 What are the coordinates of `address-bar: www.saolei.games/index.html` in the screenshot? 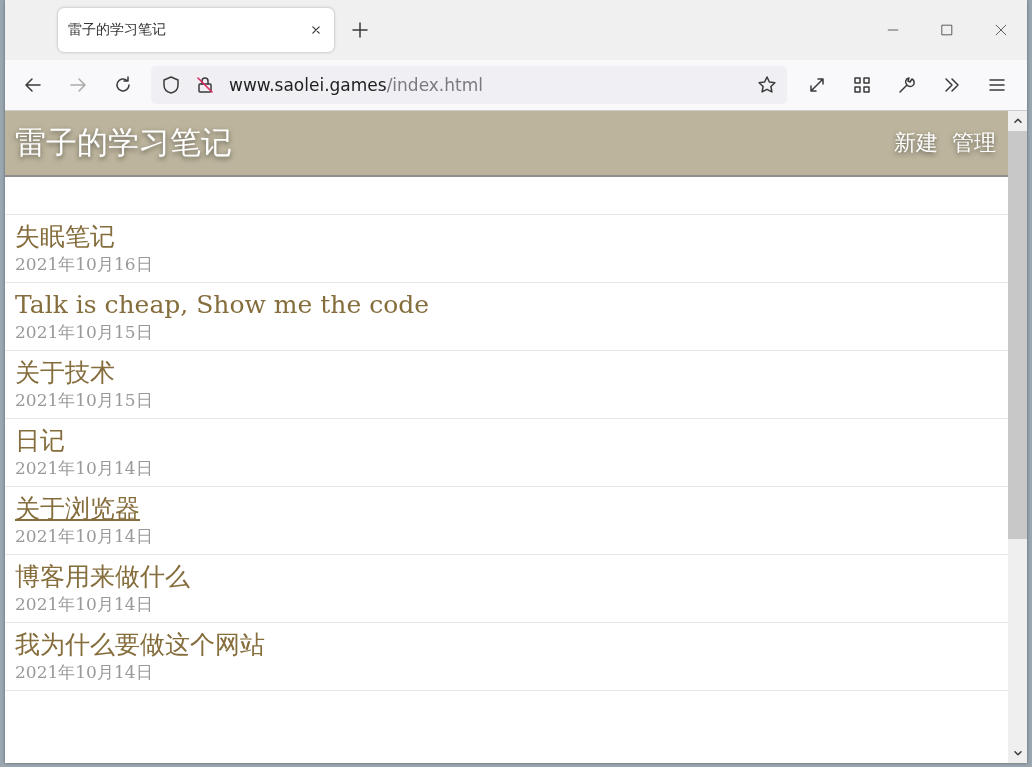 It's located at (469, 85).